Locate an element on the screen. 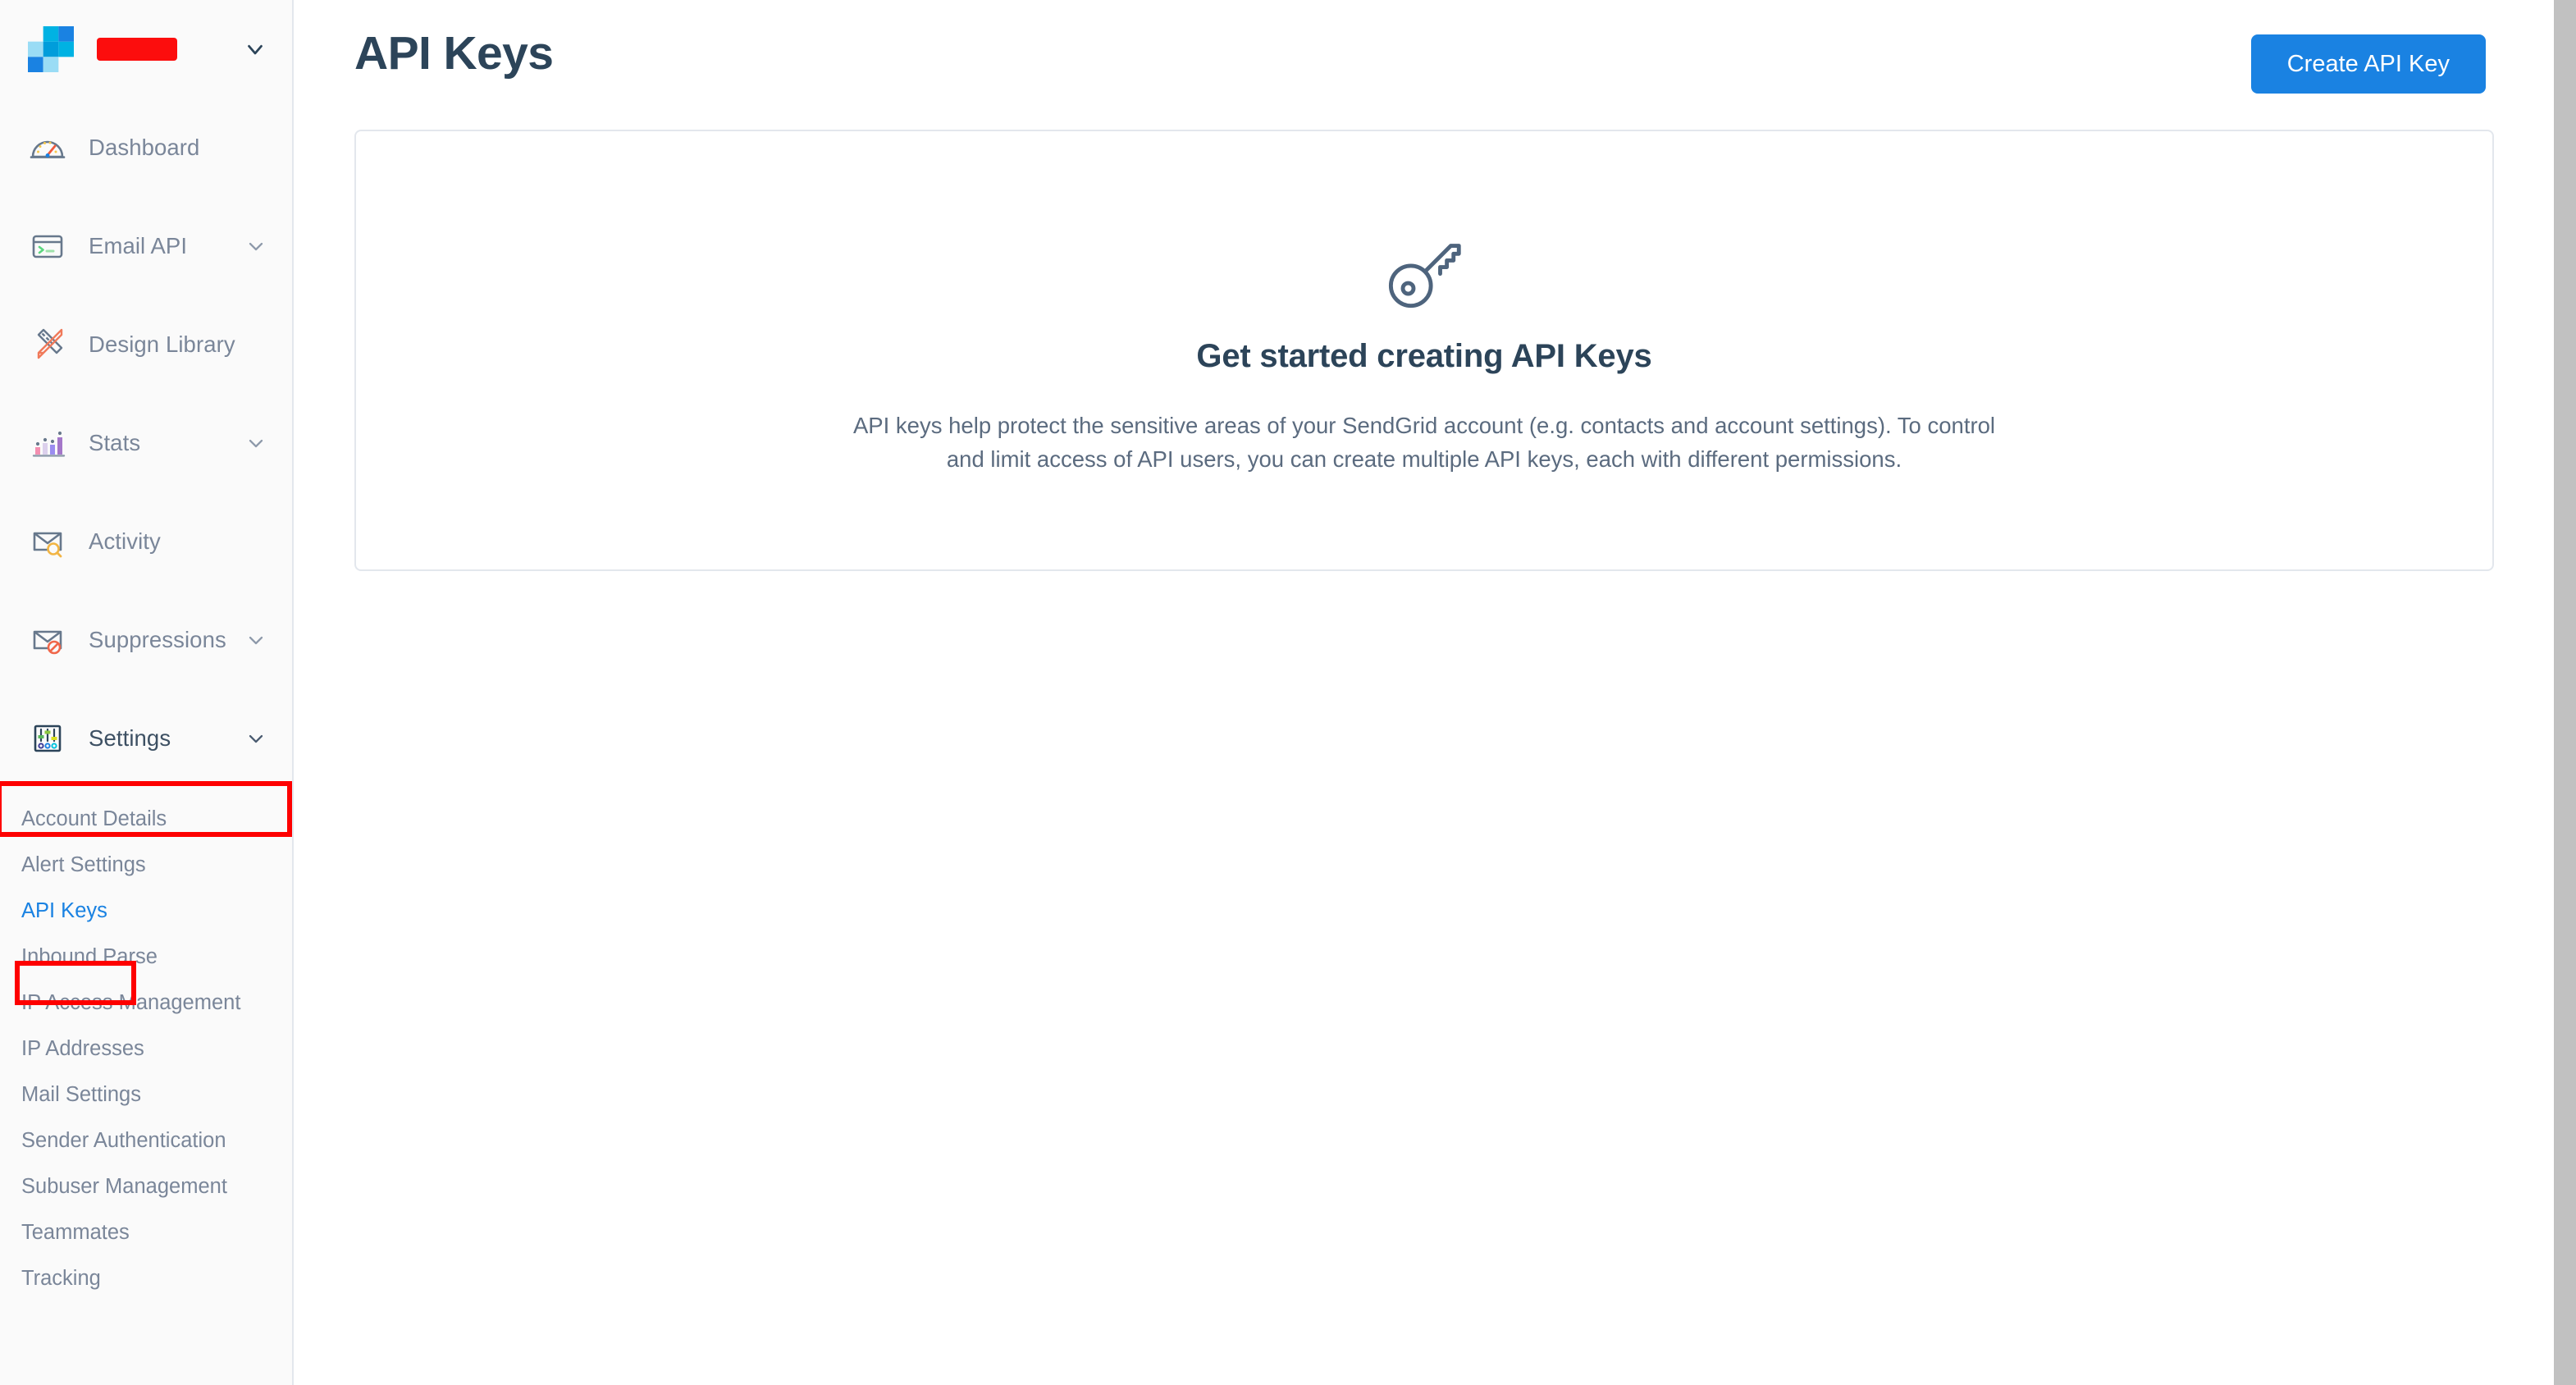 This screenshot has width=2576, height=1385. sidebar-item-dashboard: Dashboard is located at coordinates (146, 148).